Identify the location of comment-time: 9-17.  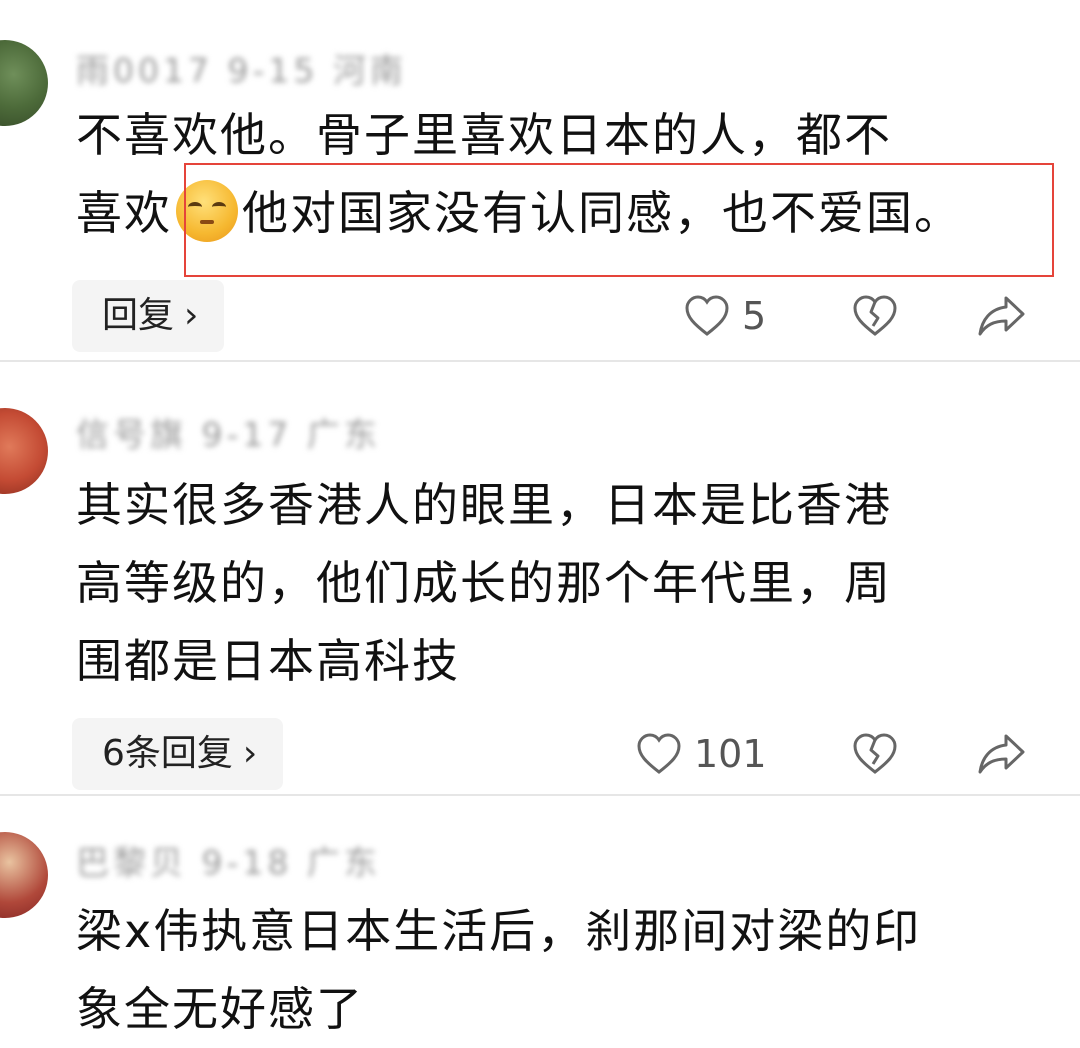
(247, 434).